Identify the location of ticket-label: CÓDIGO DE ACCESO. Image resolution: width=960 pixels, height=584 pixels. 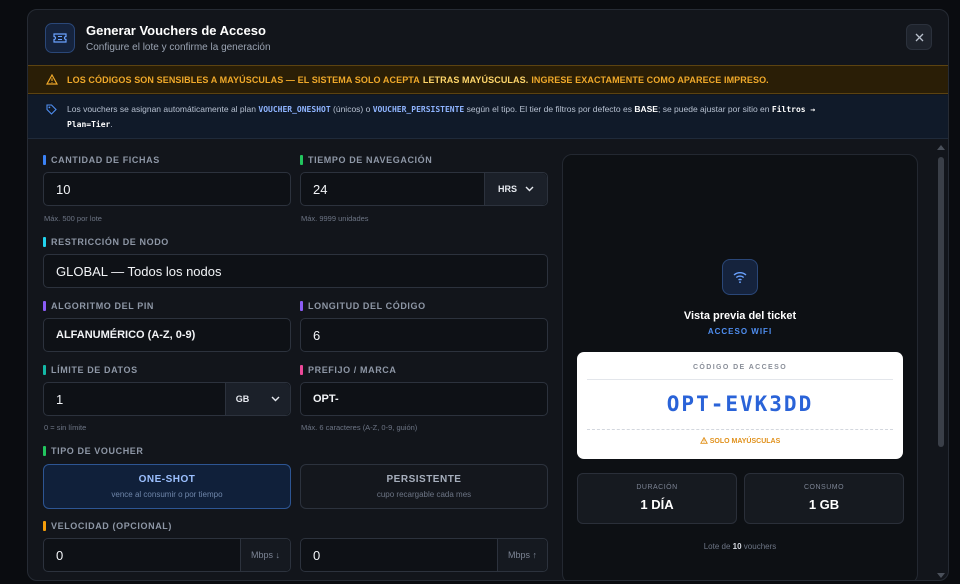
(740, 367).